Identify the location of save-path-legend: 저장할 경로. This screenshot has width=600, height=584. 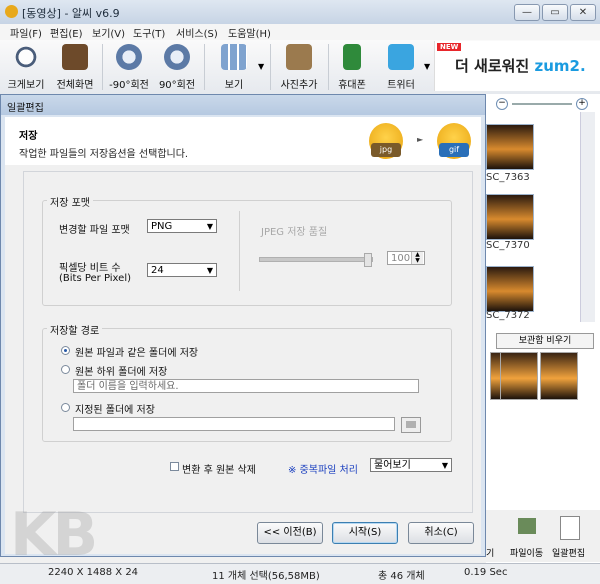
(75, 329).